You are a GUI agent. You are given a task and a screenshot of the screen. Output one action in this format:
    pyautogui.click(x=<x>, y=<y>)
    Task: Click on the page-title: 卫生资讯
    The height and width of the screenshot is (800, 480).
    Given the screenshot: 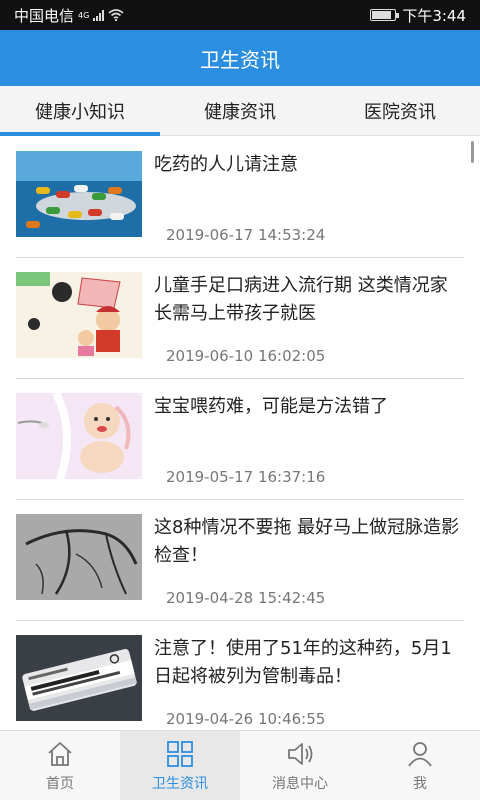 What is the action you would take?
    pyautogui.click(x=240, y=59)
    